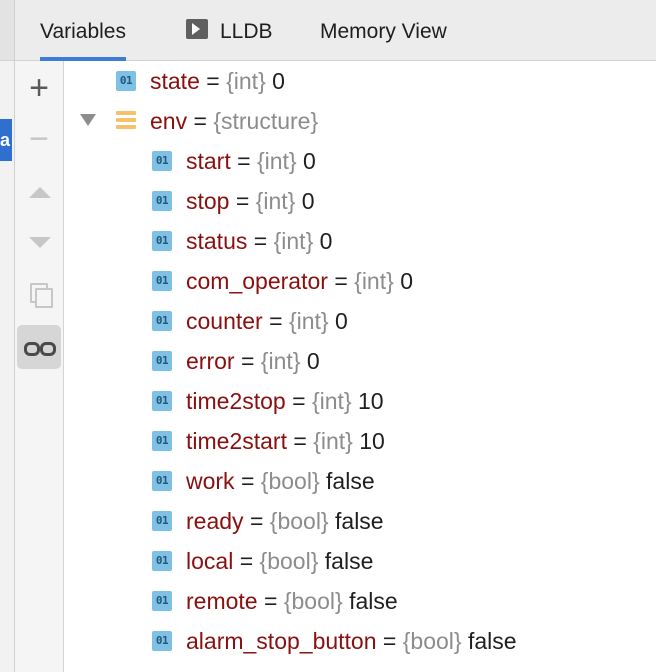  Describe the element at coordinates (88, 120) in the screenshot. I see `expand-triangle-icon` at that location.